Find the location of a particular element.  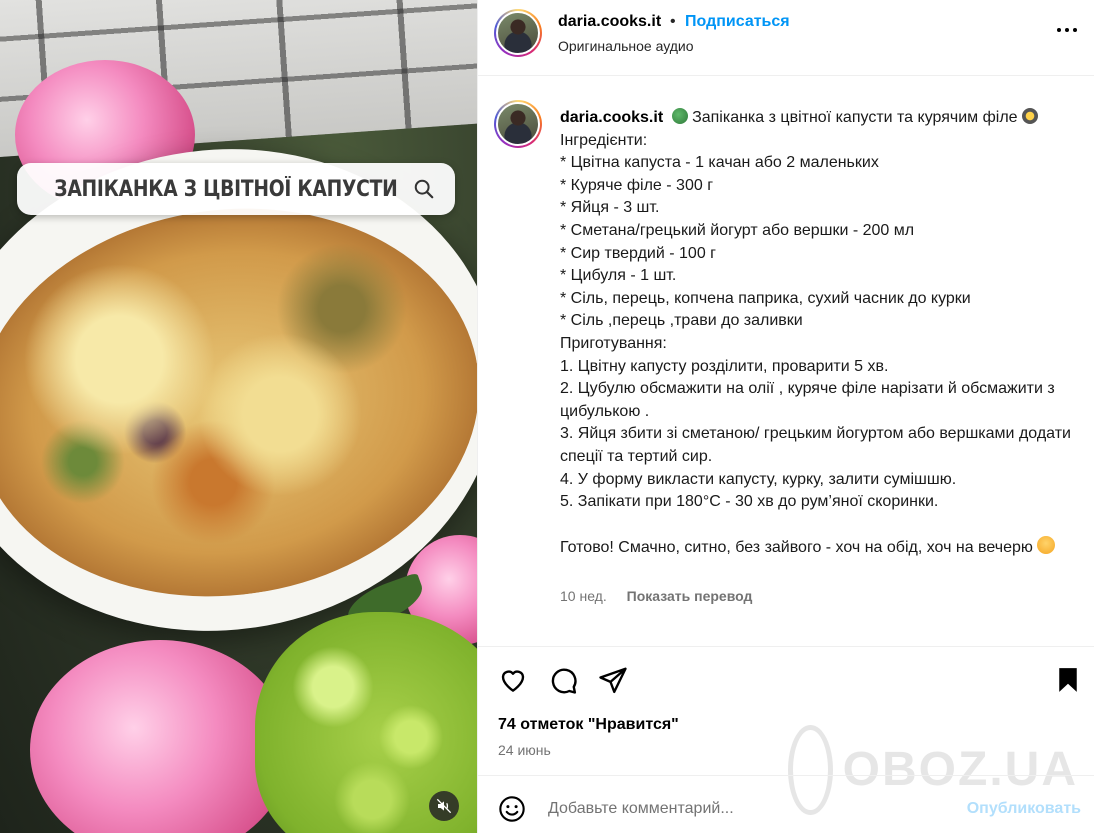

save-bookmark-icon is located at coordinates (1068, 680).